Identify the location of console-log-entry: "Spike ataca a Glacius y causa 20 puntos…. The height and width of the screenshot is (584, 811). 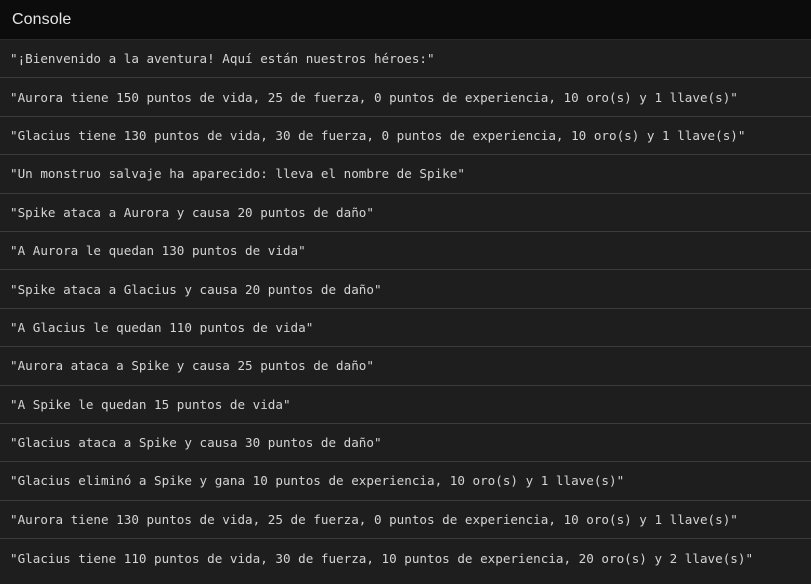
(405, 289).